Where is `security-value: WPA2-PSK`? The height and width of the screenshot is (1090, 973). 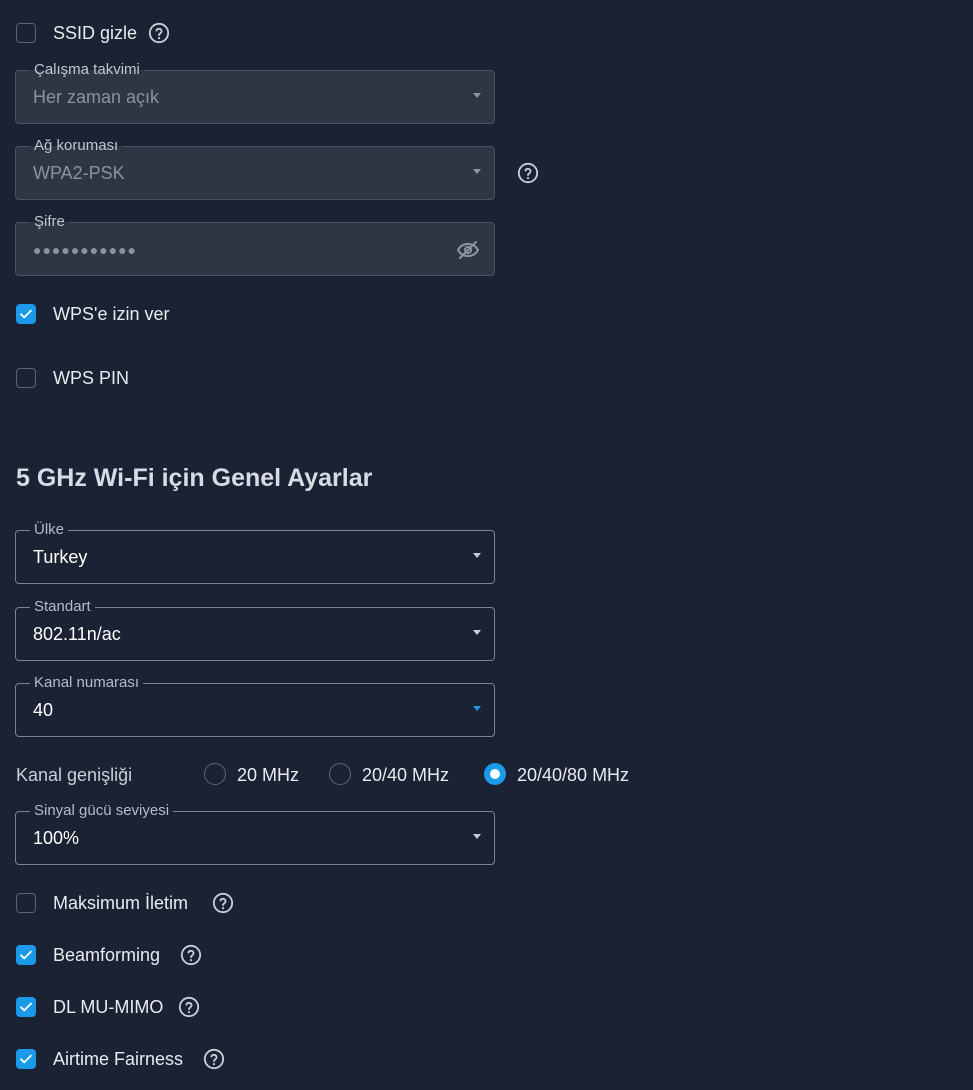 security-value: WPA2-PSK is located at coordinates (79, 173).